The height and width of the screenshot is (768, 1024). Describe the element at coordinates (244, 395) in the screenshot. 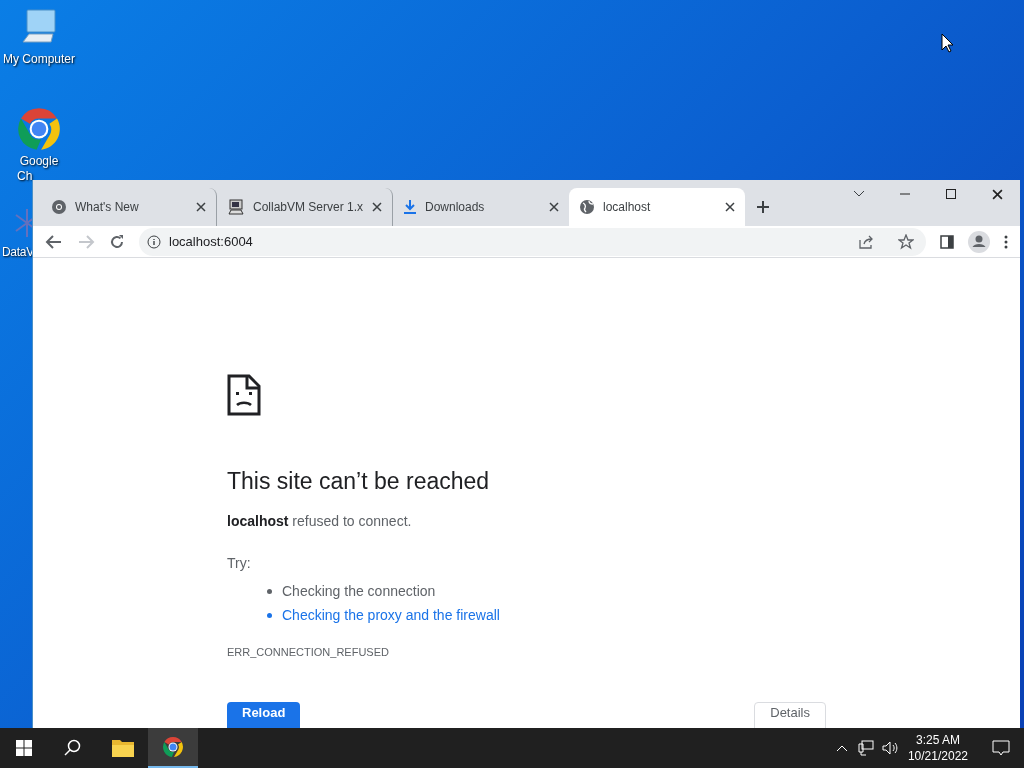

I see `sad-page-icon` at that location.